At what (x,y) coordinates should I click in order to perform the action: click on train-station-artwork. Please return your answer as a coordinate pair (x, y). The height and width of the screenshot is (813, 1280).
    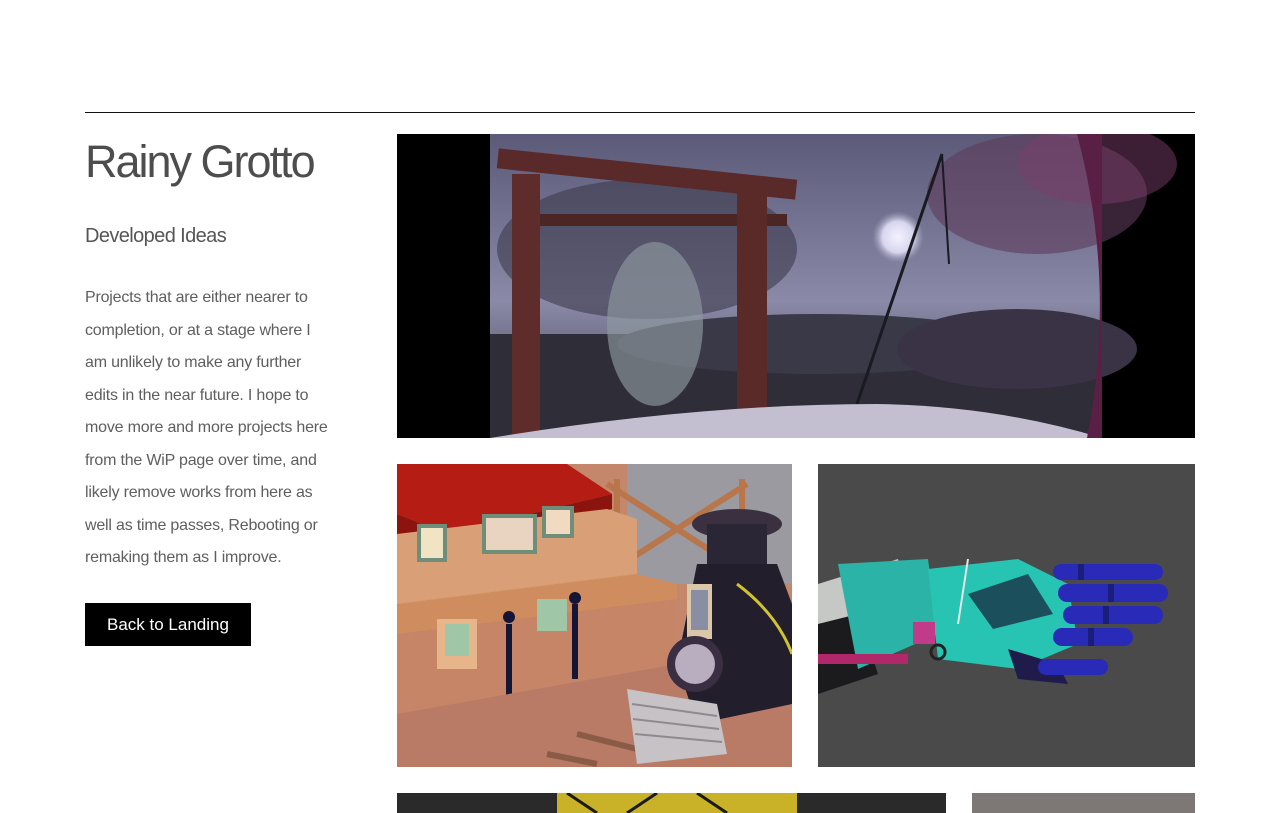
    Looking at the image, I should click on (594, 615).